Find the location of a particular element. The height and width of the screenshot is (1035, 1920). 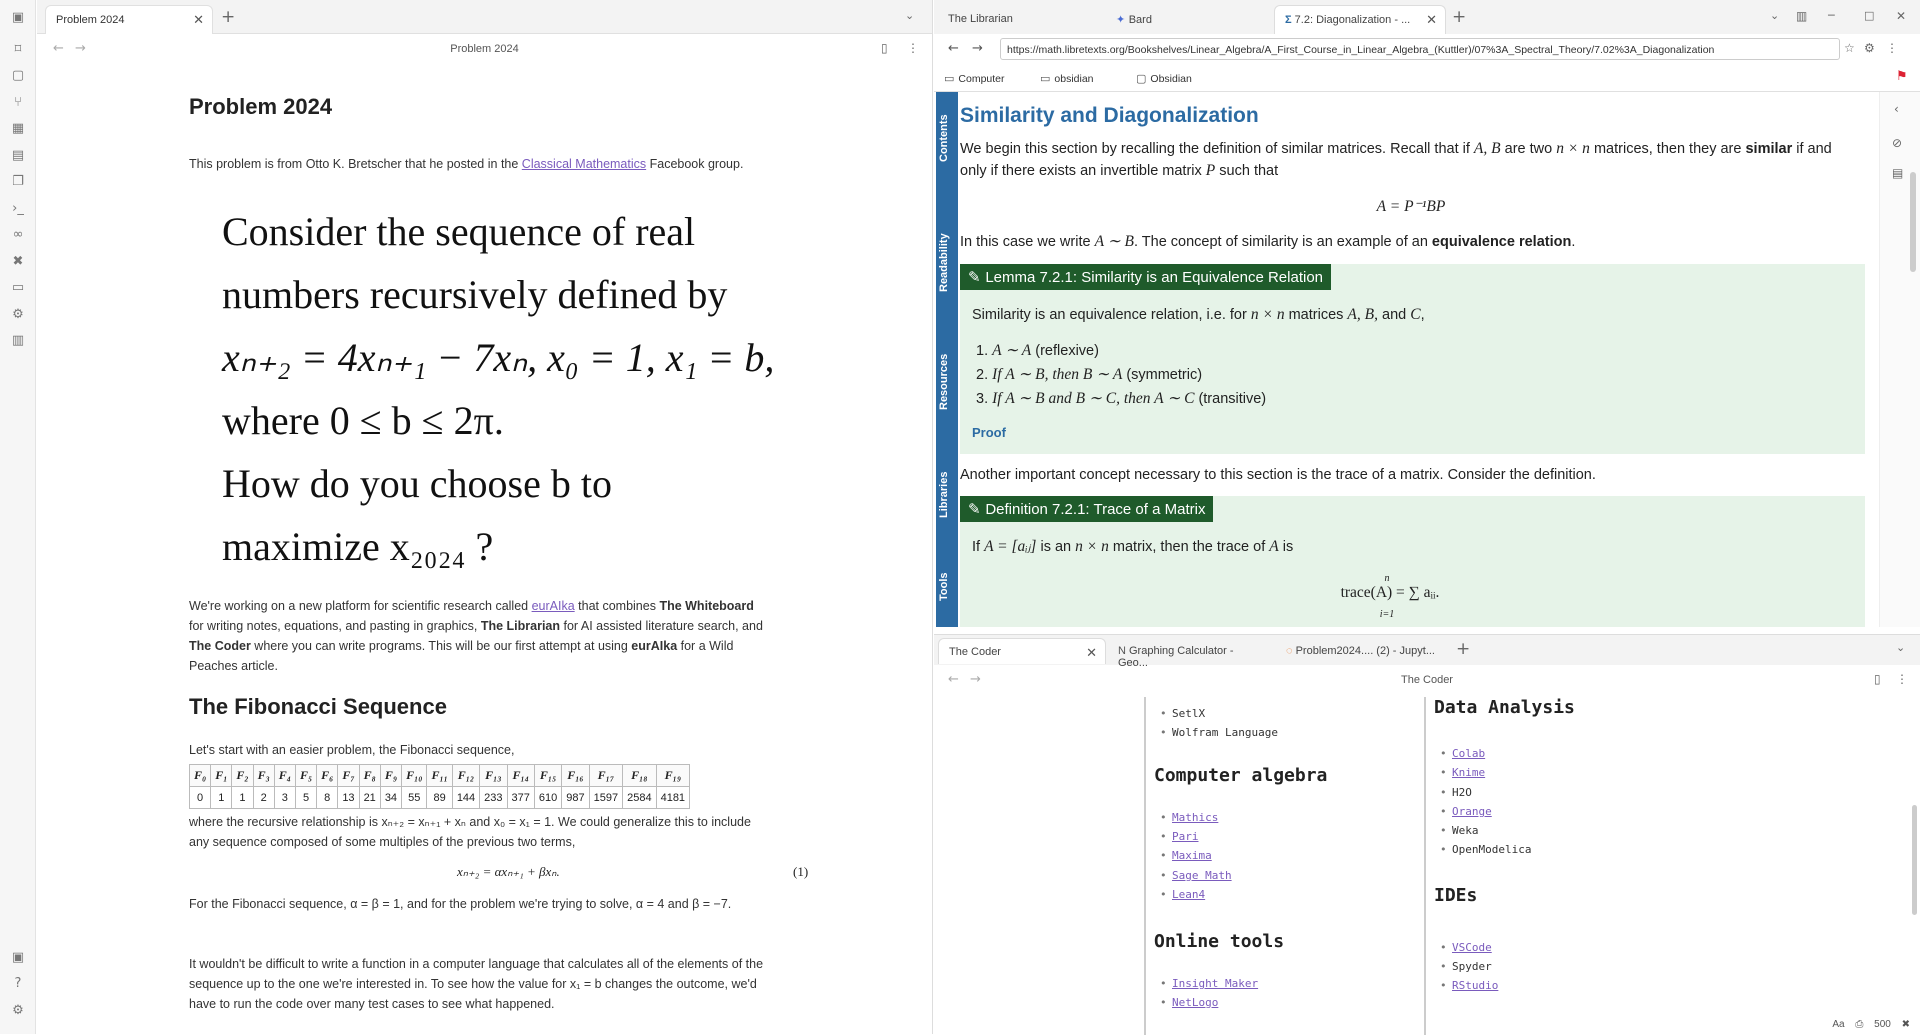

fib-value-cell: 89 is located at coordinates (439, 797).